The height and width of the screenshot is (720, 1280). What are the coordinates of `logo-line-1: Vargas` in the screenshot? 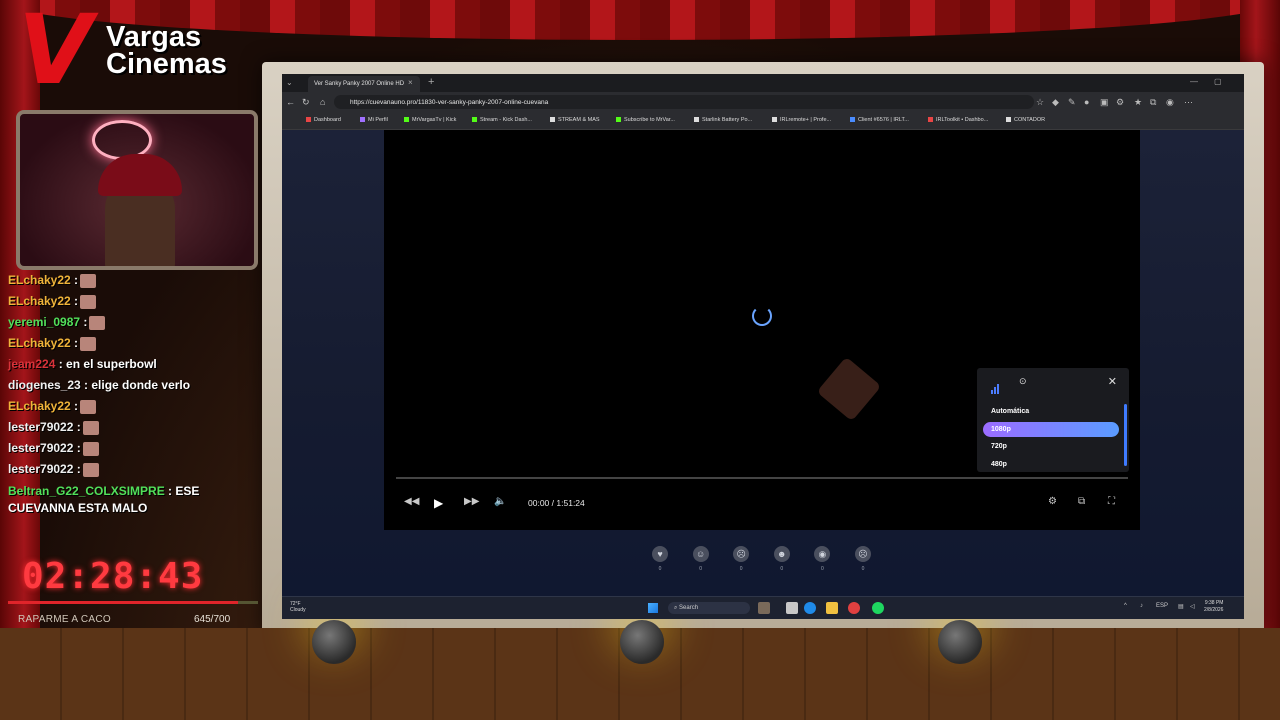 It's located at (154, 37).